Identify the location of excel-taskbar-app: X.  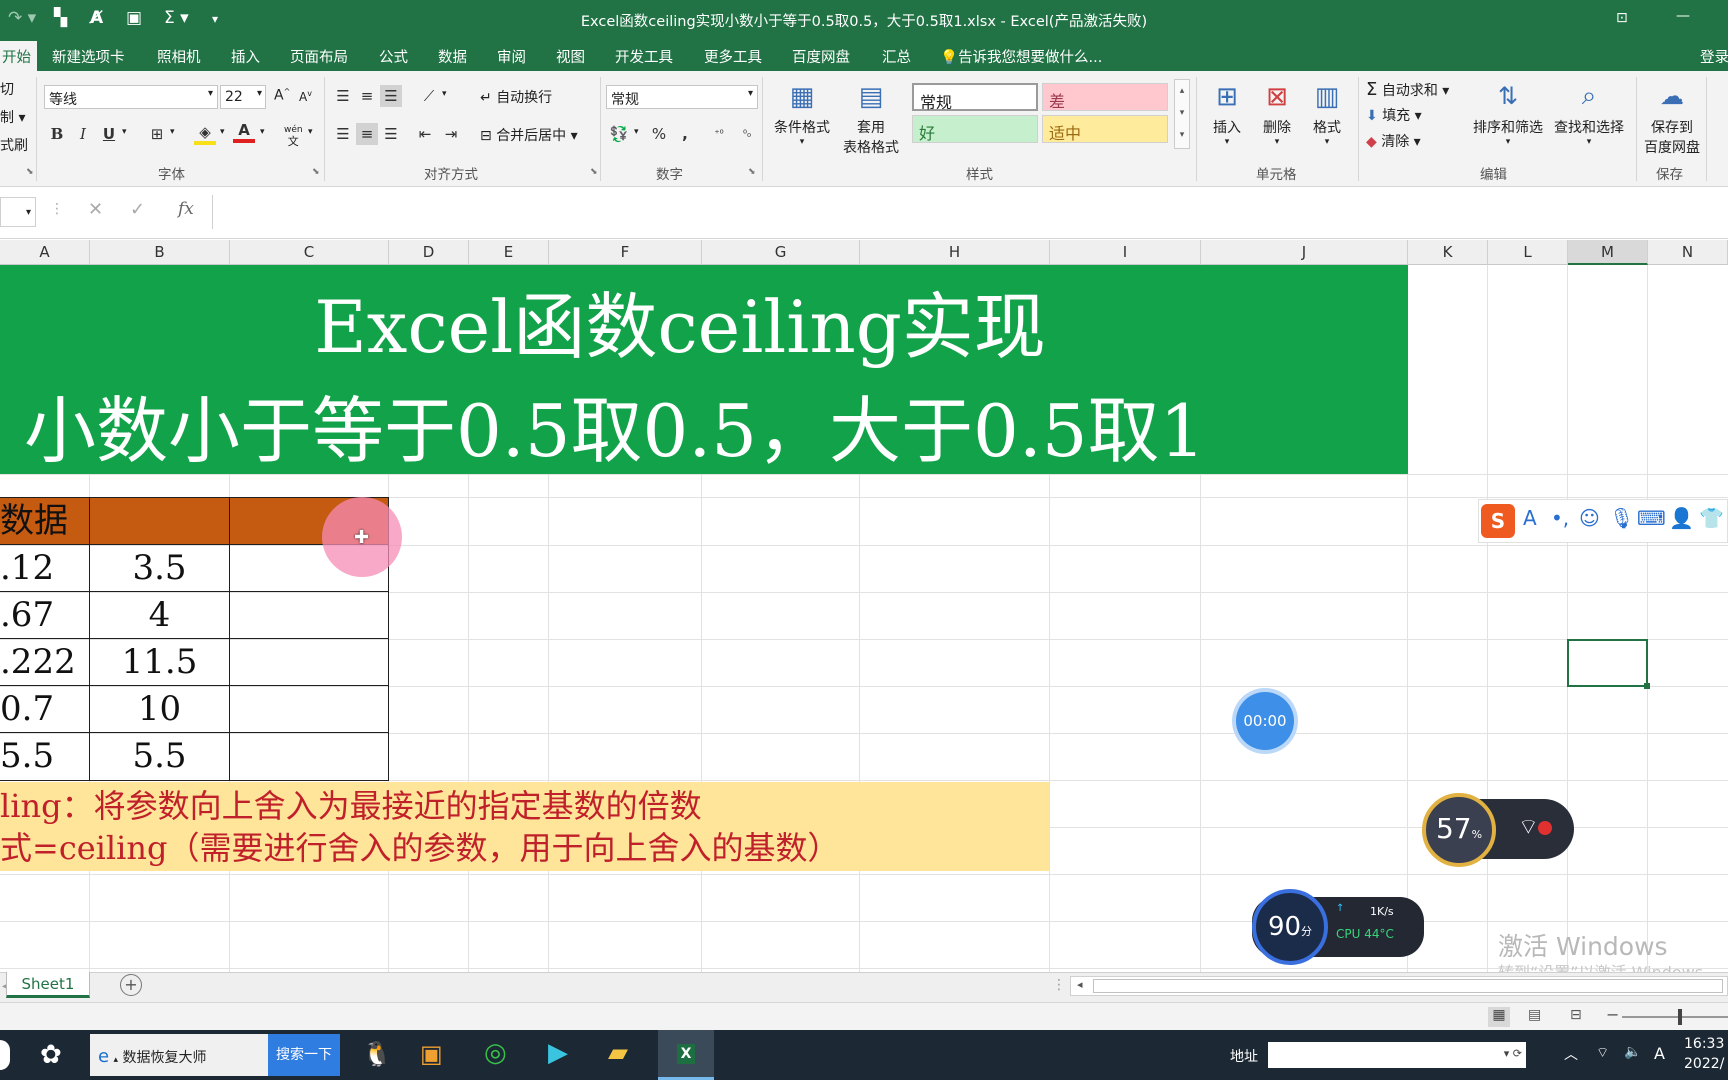
(686, 1055).